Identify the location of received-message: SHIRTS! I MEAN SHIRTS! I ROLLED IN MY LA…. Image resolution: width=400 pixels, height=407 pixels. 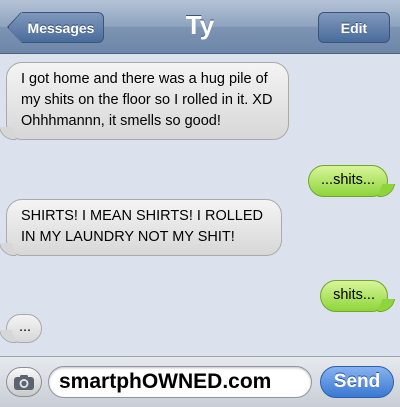
(141, 227).